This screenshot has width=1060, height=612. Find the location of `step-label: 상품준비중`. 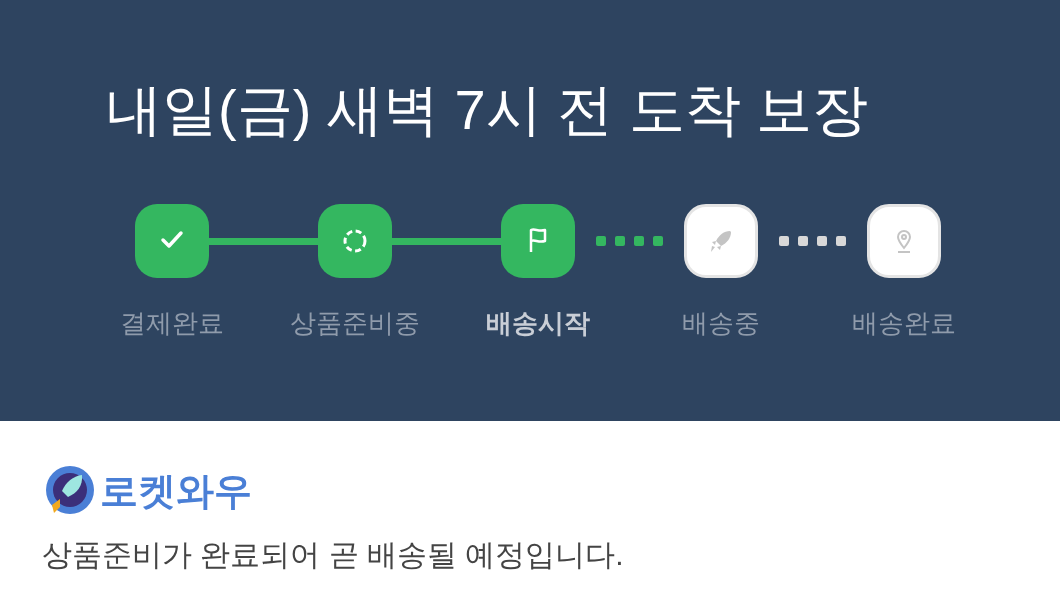

step-label: 상품준비중 is located at coordinates (354, 323).